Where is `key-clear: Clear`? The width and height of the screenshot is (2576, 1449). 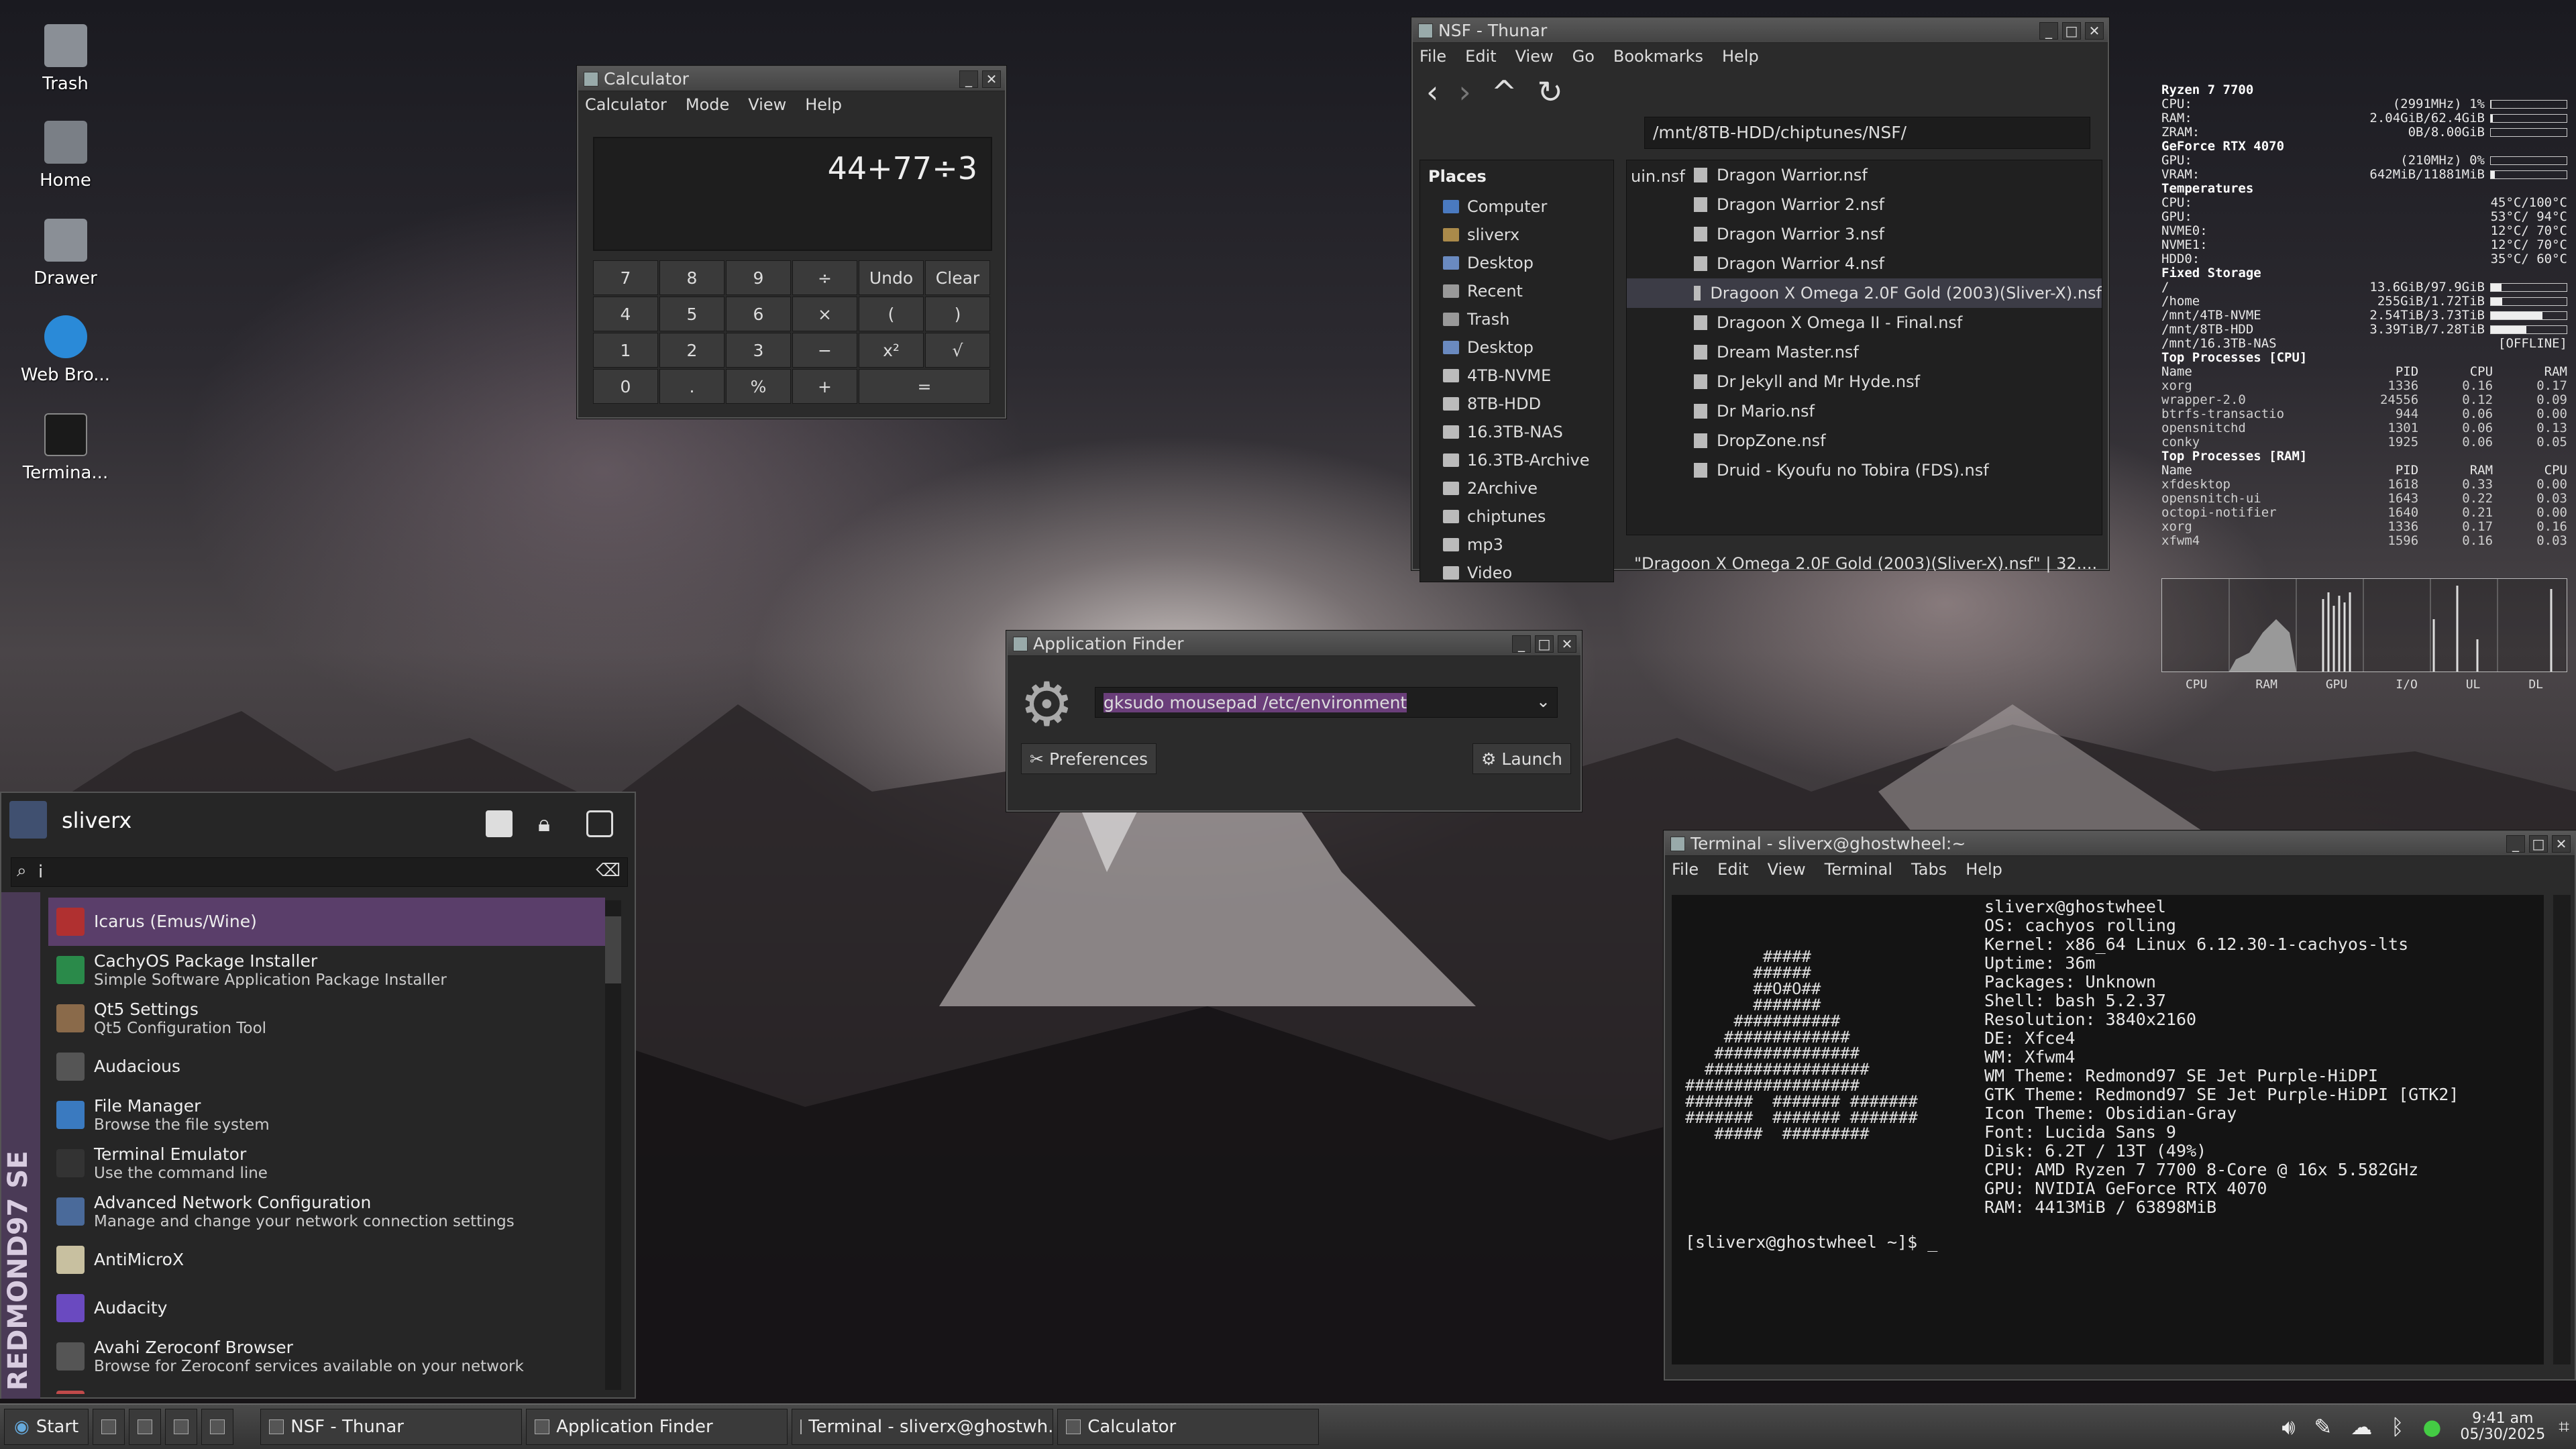
key-clear: Clear is located at coordinates (957, 277).